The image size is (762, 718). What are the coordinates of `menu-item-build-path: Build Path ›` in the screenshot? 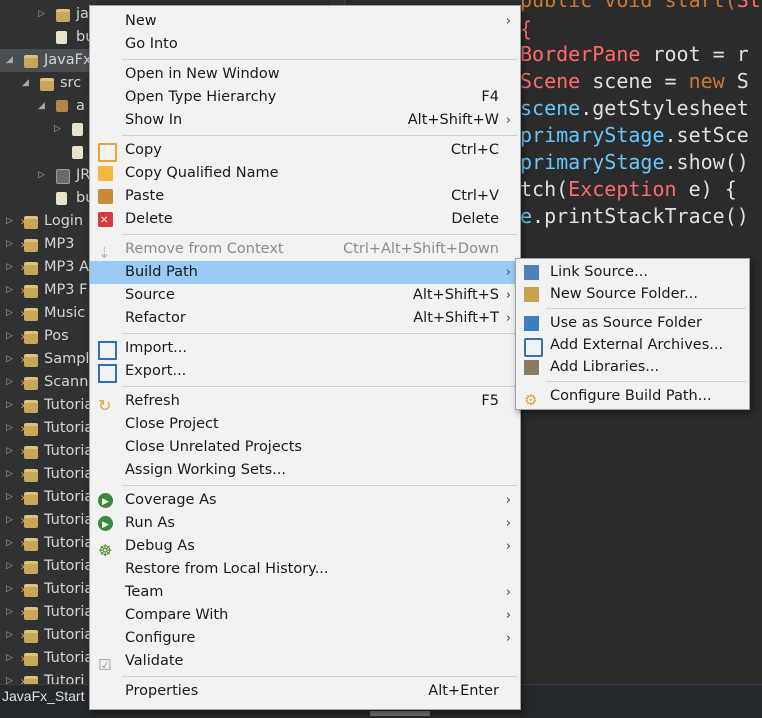 It's located at (305, 272).